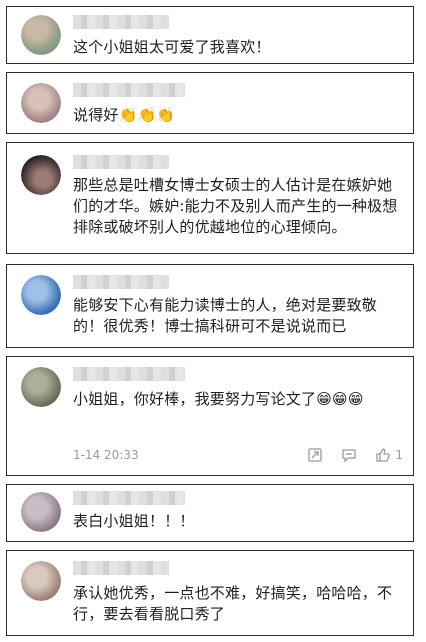 Image resolution: width=426 pixels, height=642 pixels. I want to click on comment-text: 能够安下心有能力读博士的人，绝对是要致敬的！很优秀！博士搞科研可不是说说而已, so click(225, 315).